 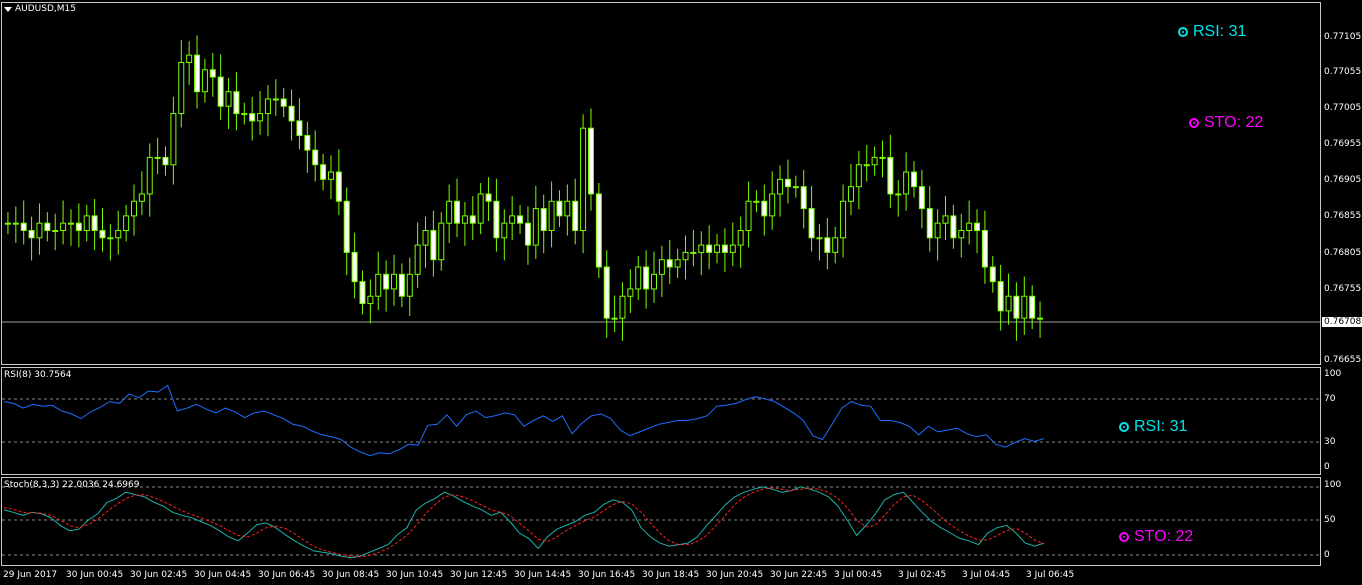 I want to click on rsi-tick: 30, so click(x=1330, y=442).